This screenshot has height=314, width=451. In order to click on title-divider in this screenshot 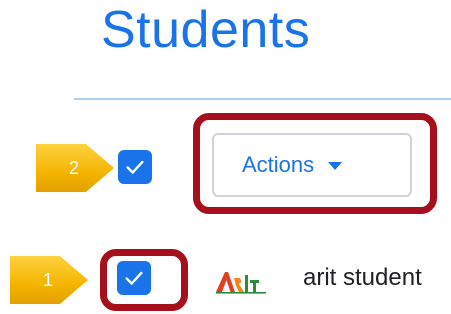, I will do `click(262, 99)`.